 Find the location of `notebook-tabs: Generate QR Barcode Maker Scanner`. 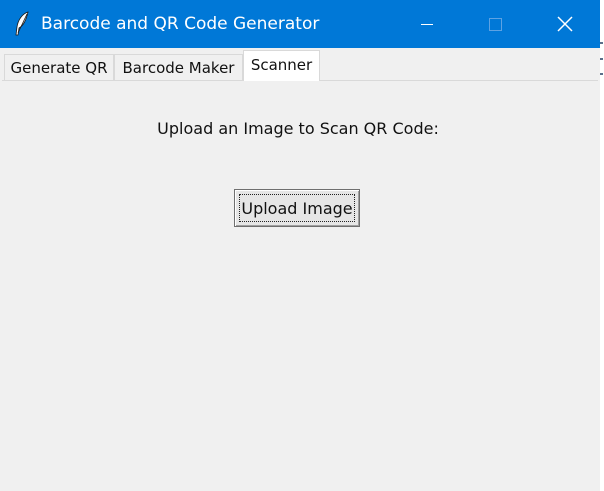

notebook-tabs: Generate QR Barcode Maker Scanner is located at coordinates (300, 65).